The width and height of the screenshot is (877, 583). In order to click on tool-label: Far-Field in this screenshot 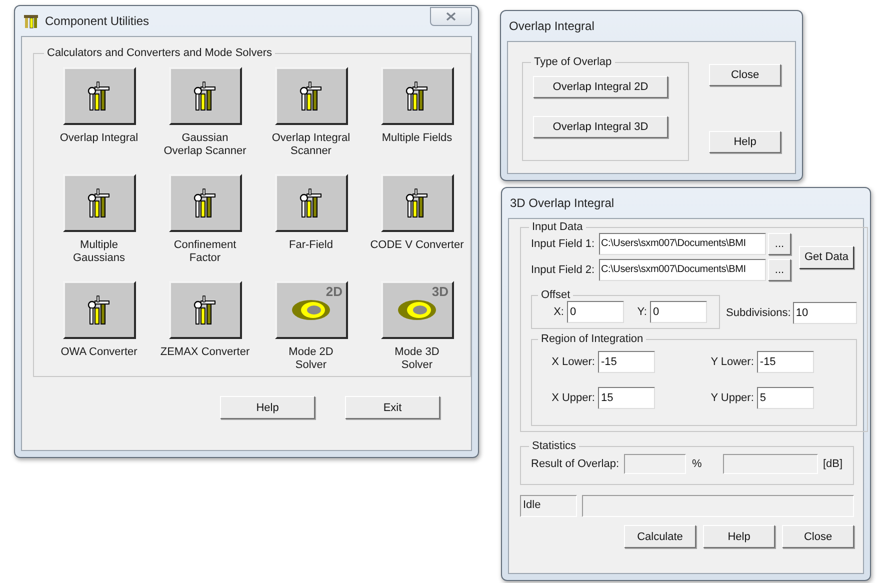, I will do `click(310, 245)`.